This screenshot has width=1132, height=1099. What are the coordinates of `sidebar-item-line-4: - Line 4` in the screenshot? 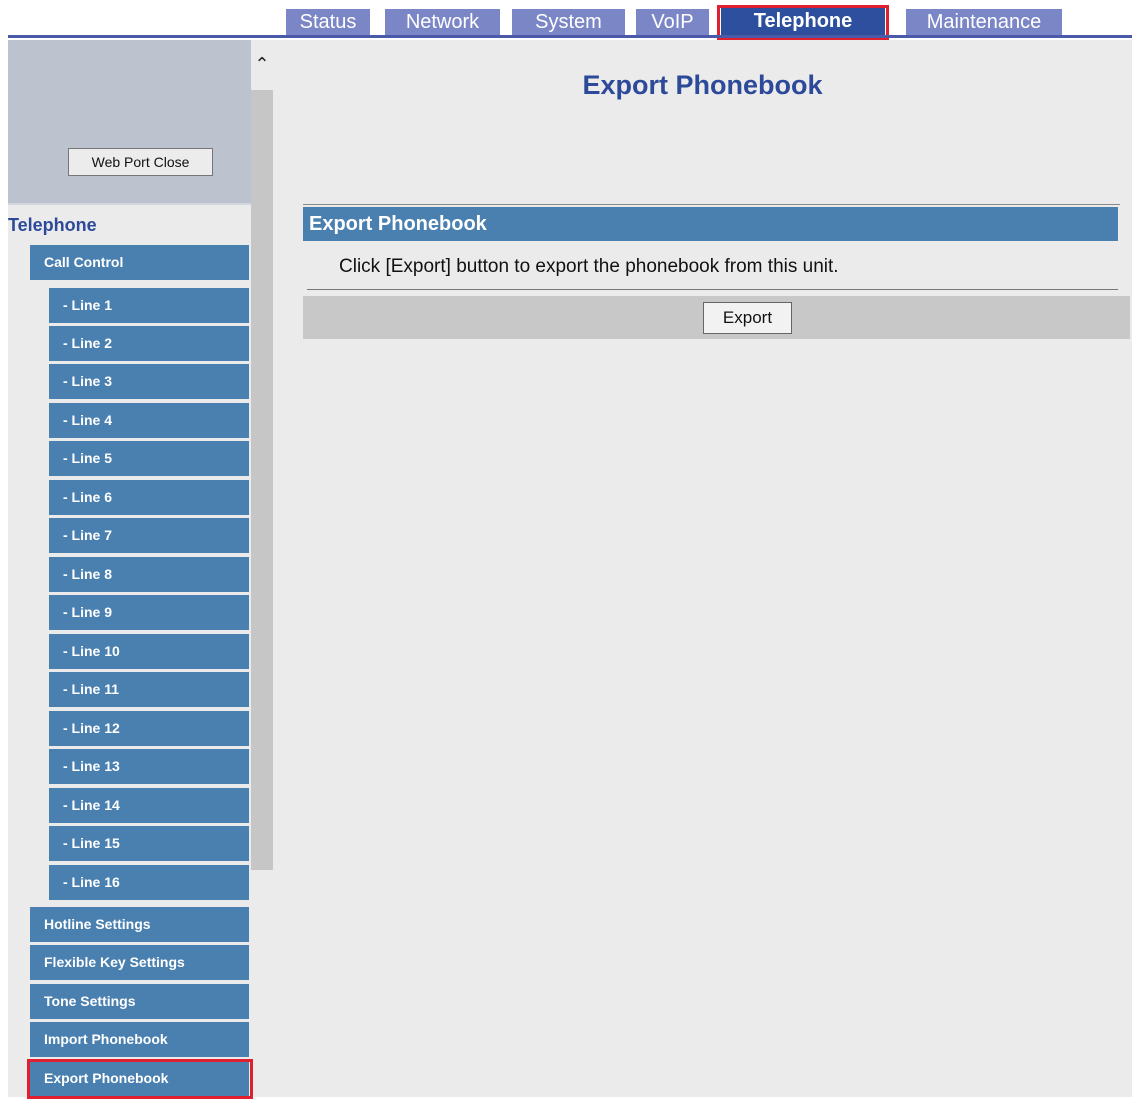 It's located at (149, 420).